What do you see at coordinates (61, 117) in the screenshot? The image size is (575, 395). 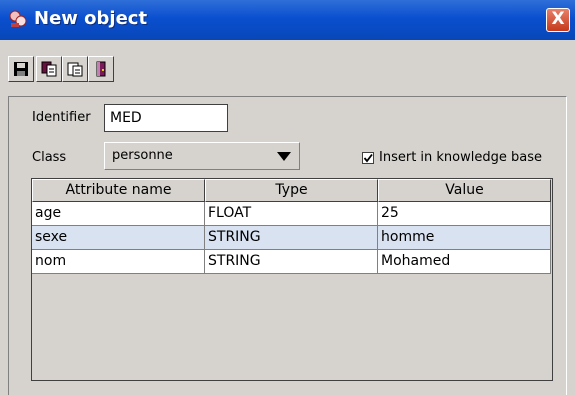 I see `identifier-label: Identifier` at bounding box center [61, 117].